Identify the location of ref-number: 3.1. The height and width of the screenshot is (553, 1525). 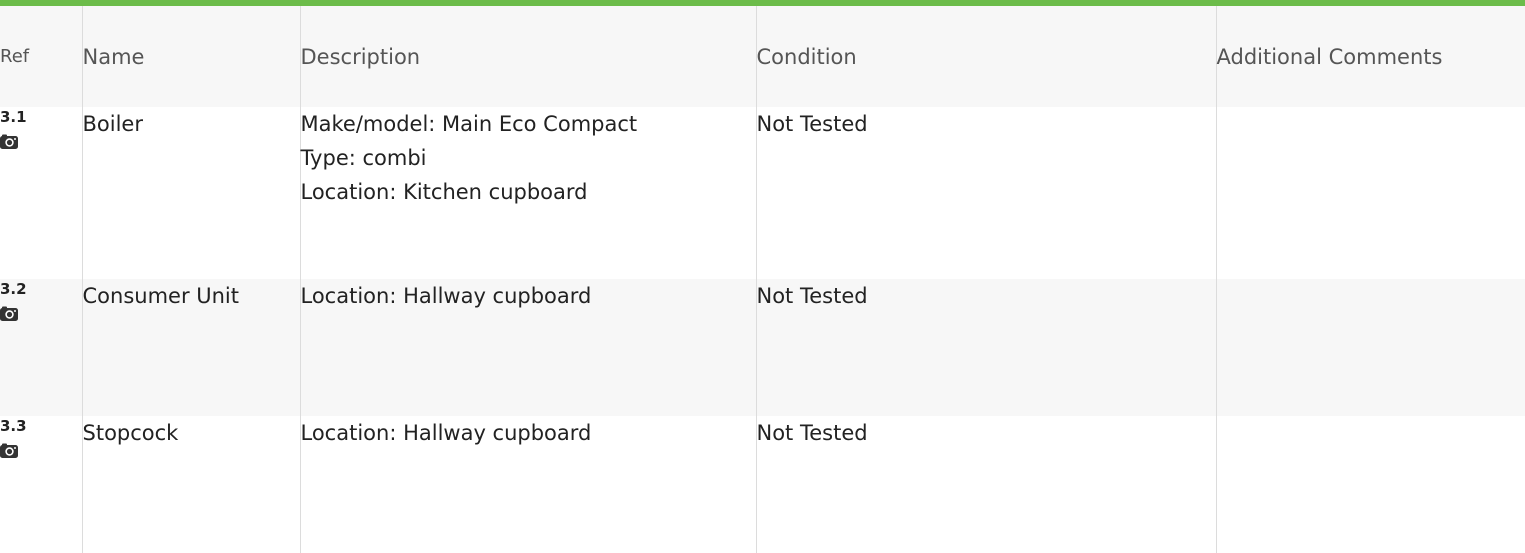
(13, 117).